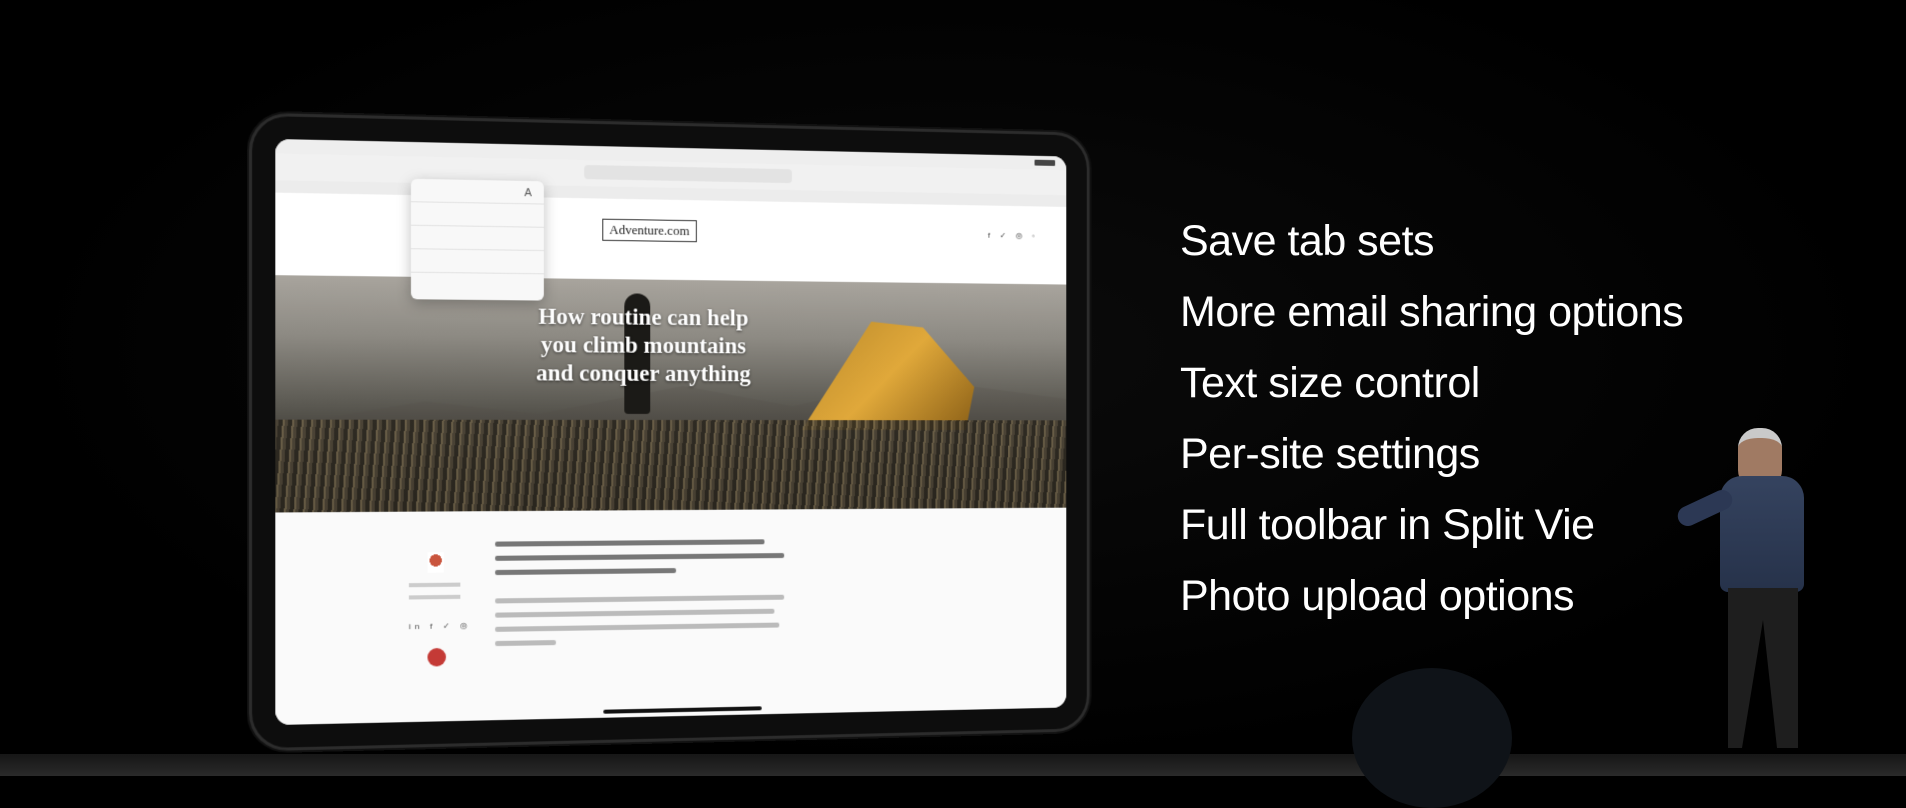 The width and height of the screenshot is (1906, 808). Describe the element at coordinates (953, 765) in the screenshot. I see `stage-floor` at that location.